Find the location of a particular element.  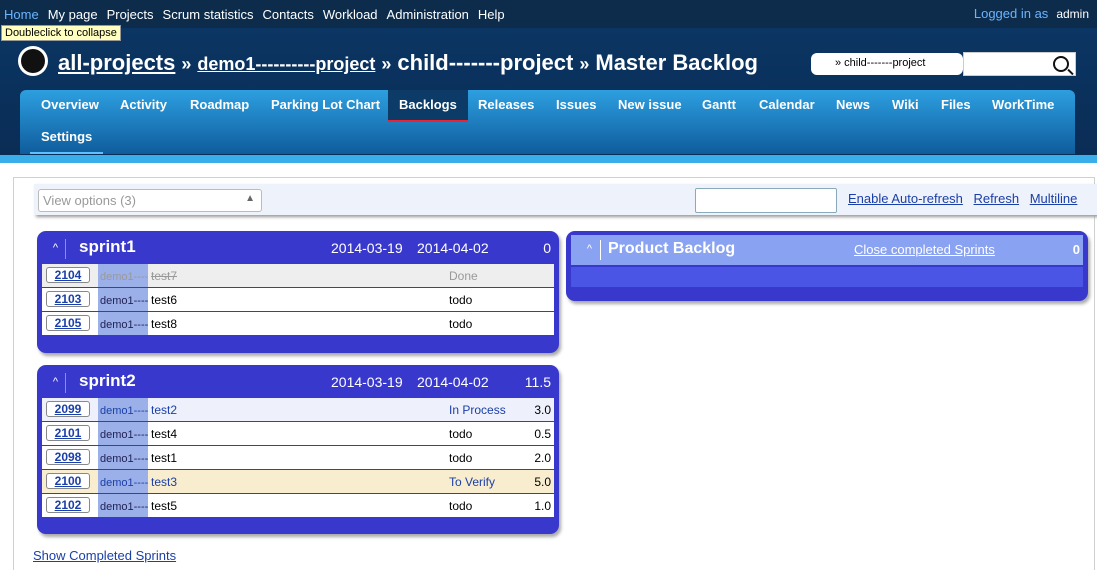

product-backlog-list is located at coordinates (827, 277).